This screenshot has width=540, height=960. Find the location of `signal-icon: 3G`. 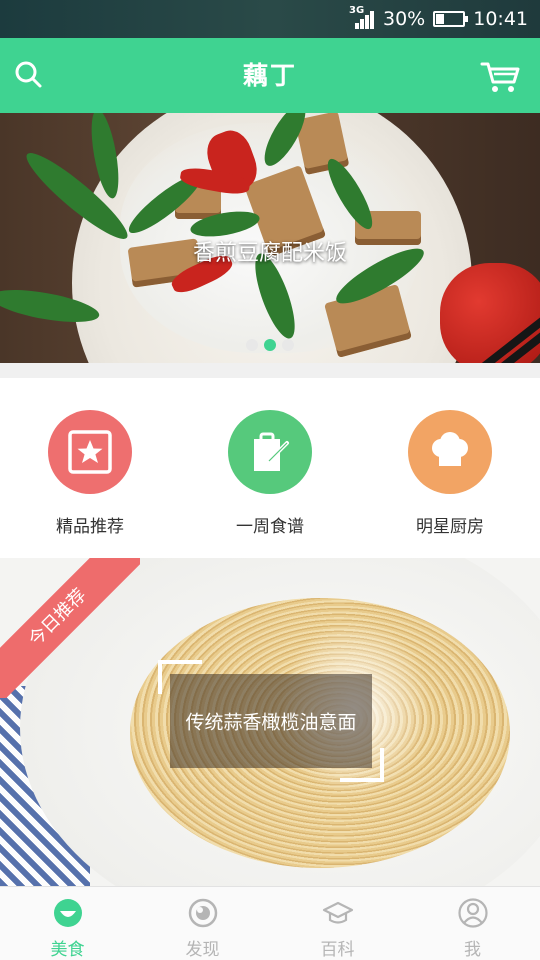

signal-icon: 3G is located at coordinates (362, 18).